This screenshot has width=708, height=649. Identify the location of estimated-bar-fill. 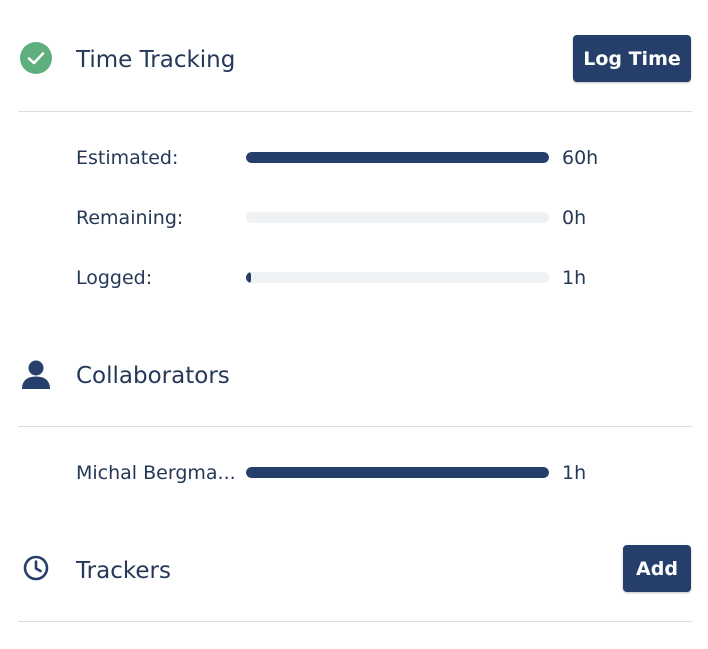
(397, 157).